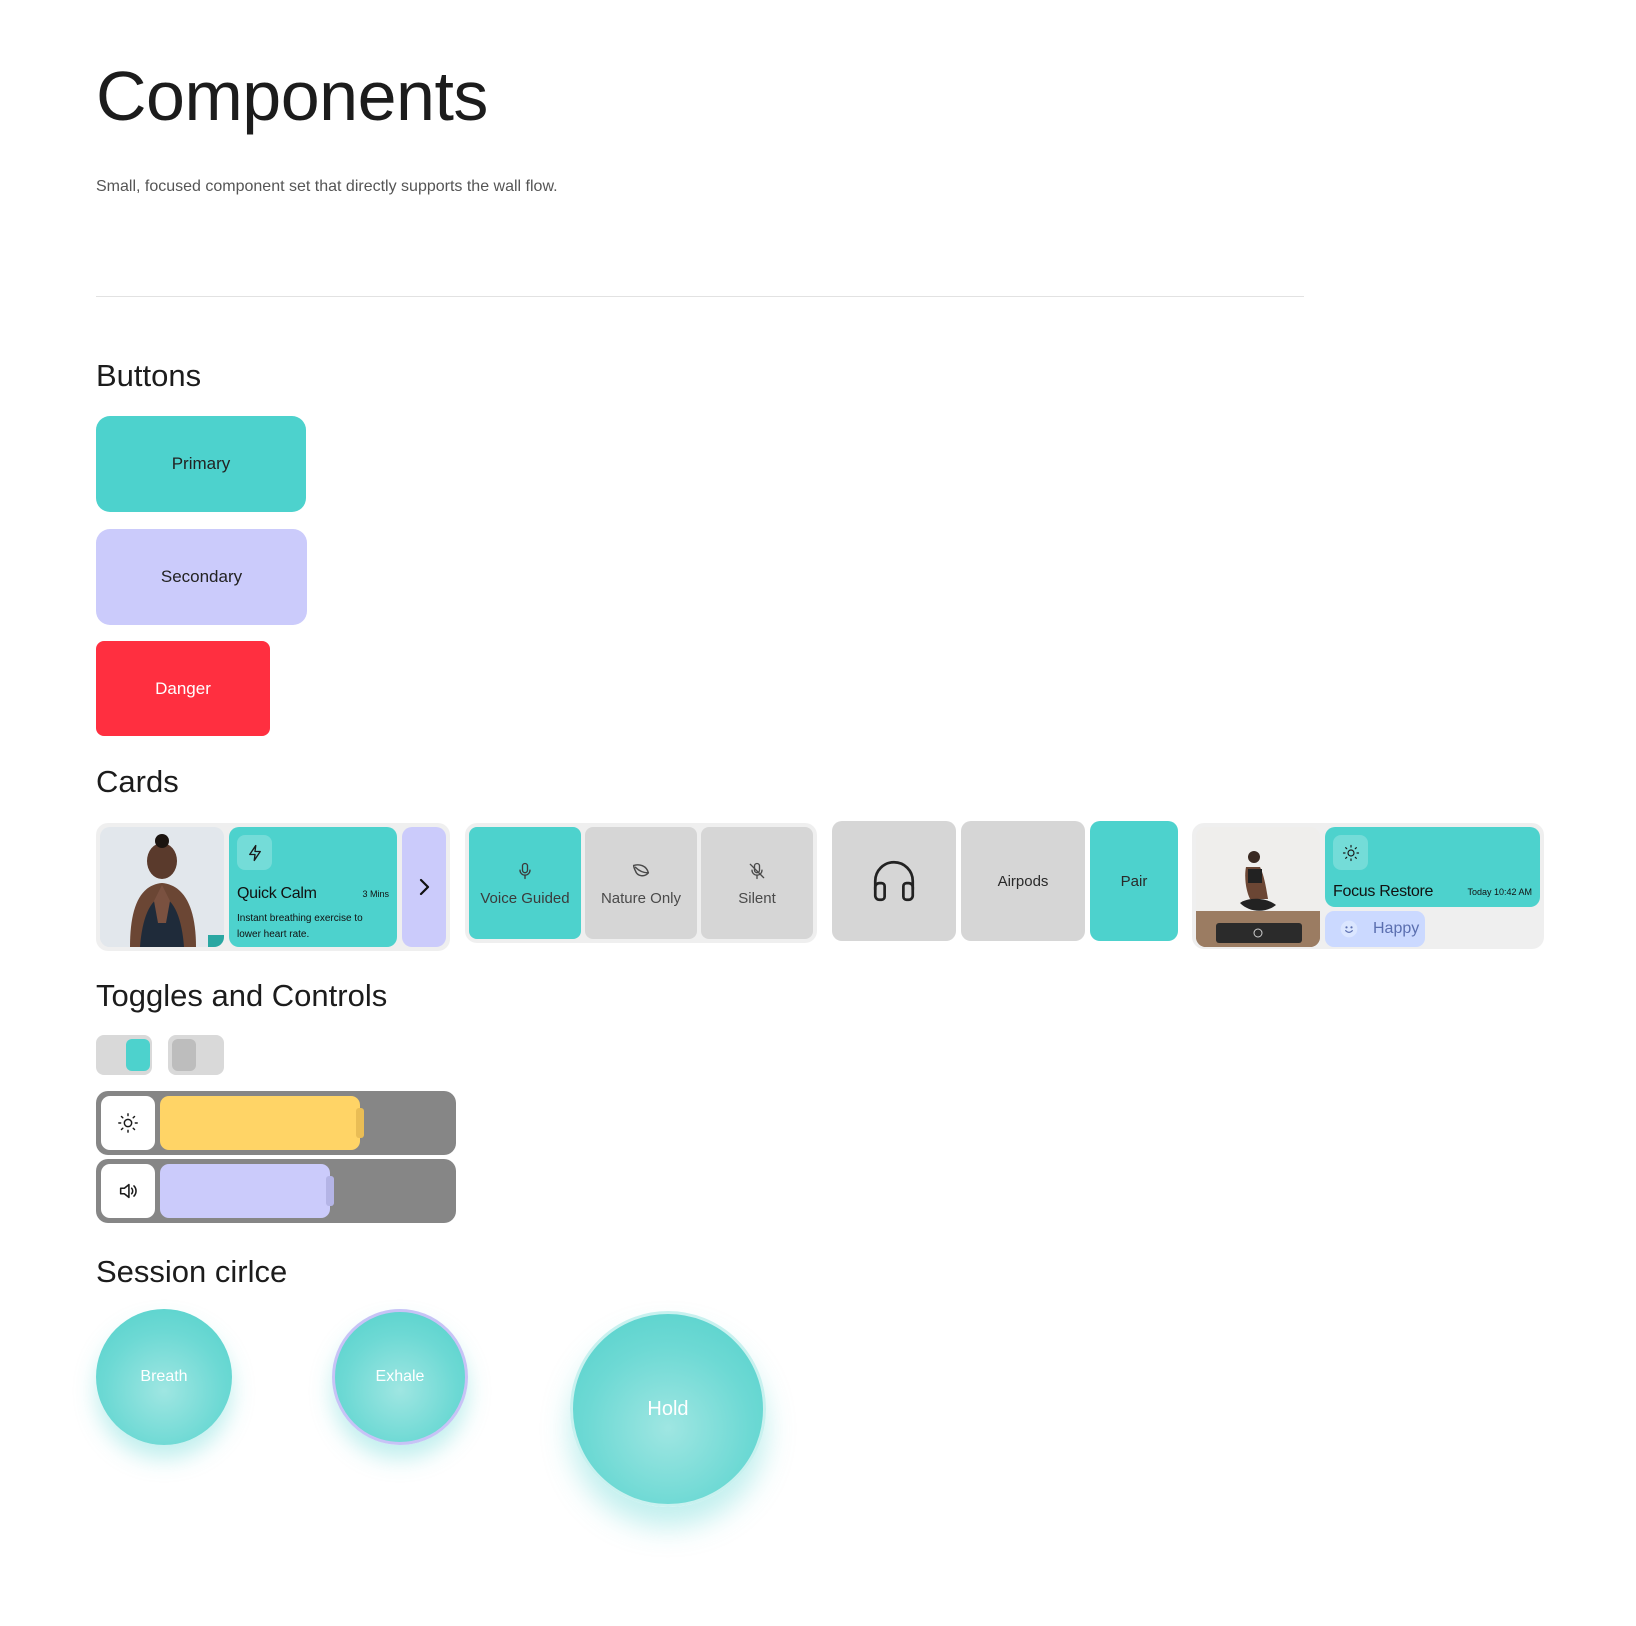 The width and height of the screenshot is (1636, 1626). I want to click on nature-only-option: Nature Only, so click(641, 883).